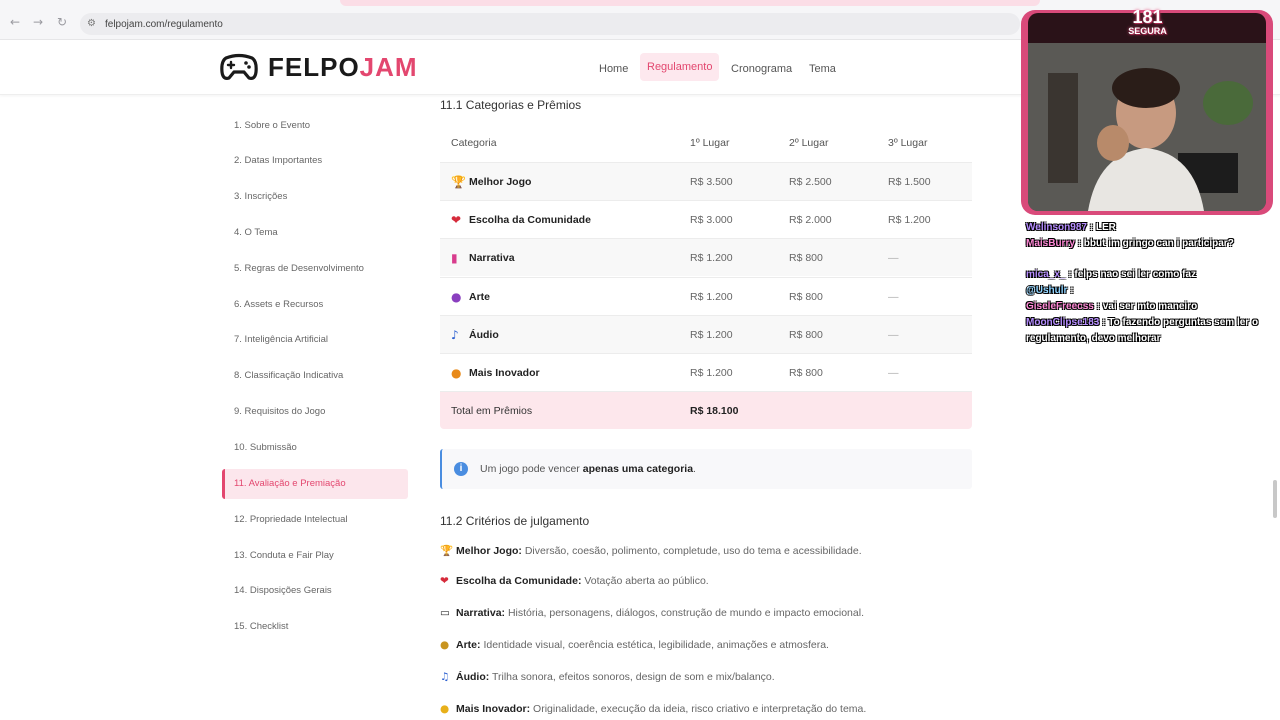 The image size is (1280, 720). What do you see at coordinates (480, 297) in the screenshot?
I see `table-cell-category: Arte` at bounding box center [480, 297].